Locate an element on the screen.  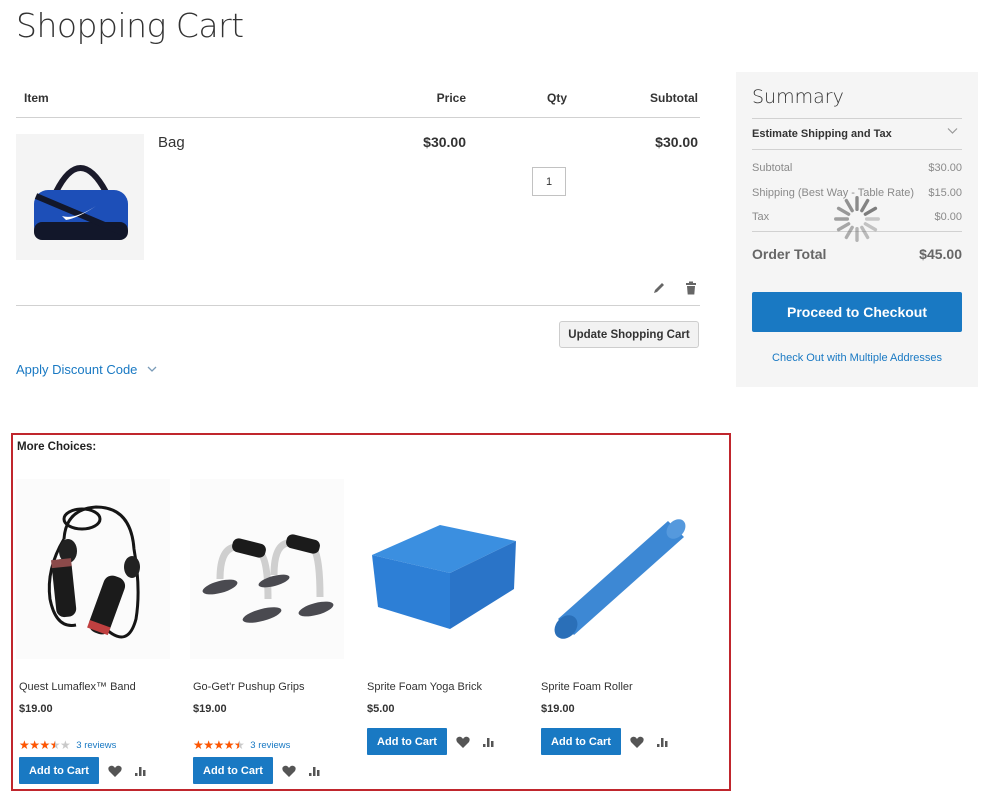
page-title: Shopping Cart is located at coordinates (130, 25).